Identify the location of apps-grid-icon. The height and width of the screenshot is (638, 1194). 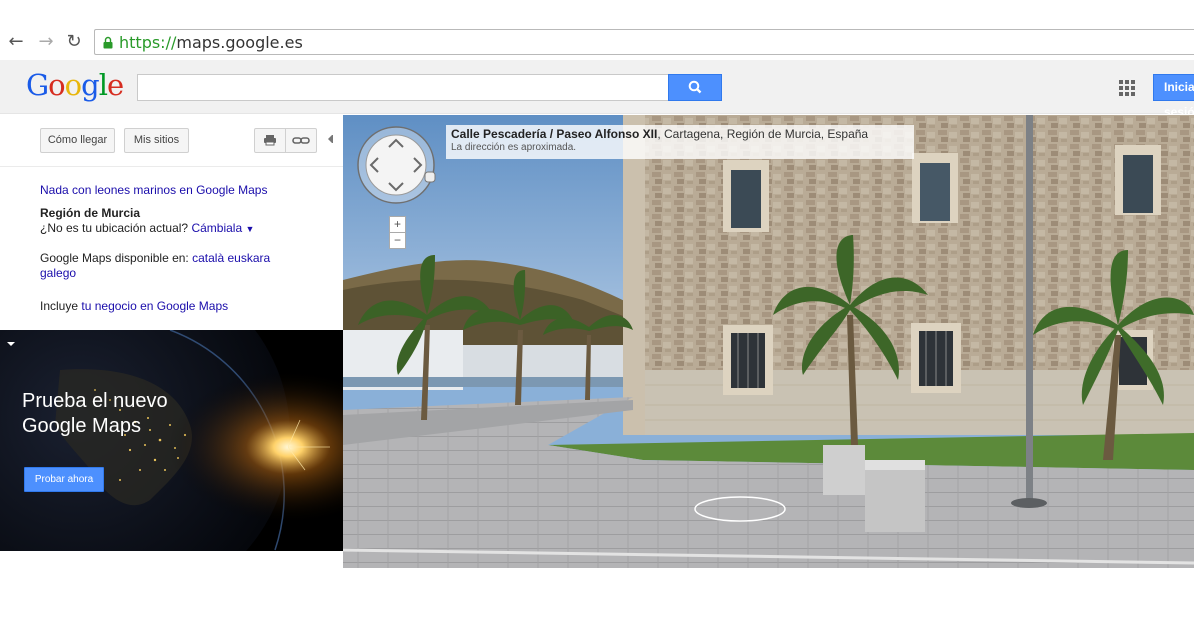
(1127, 88).